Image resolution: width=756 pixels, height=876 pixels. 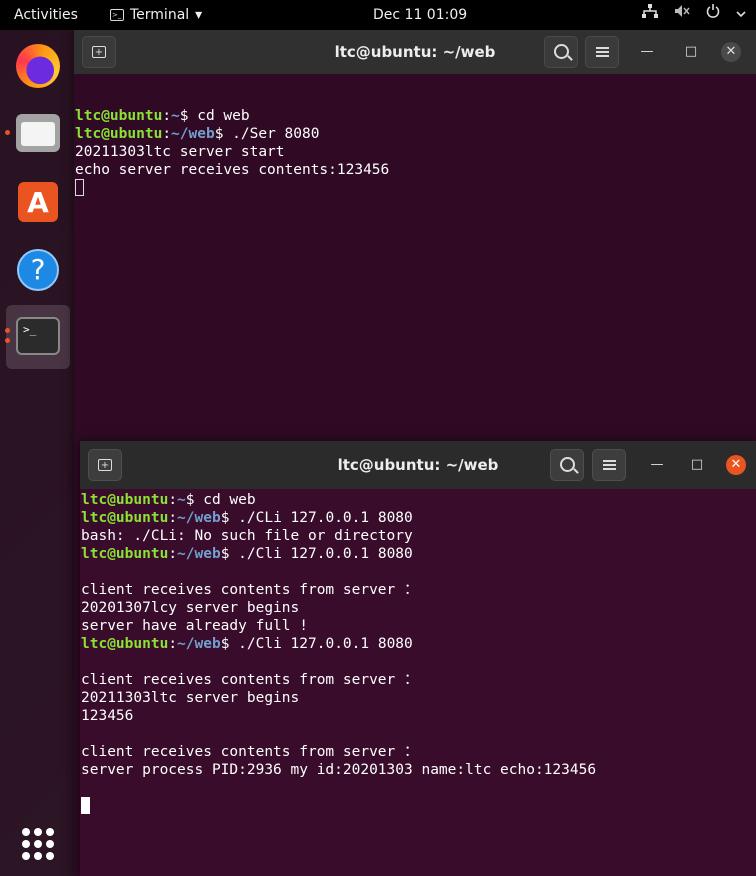 What do you see at coordinates (160, 15) in the screenshot?
I see `app-menu-label: Terminal` at bounding box center [160, 15].